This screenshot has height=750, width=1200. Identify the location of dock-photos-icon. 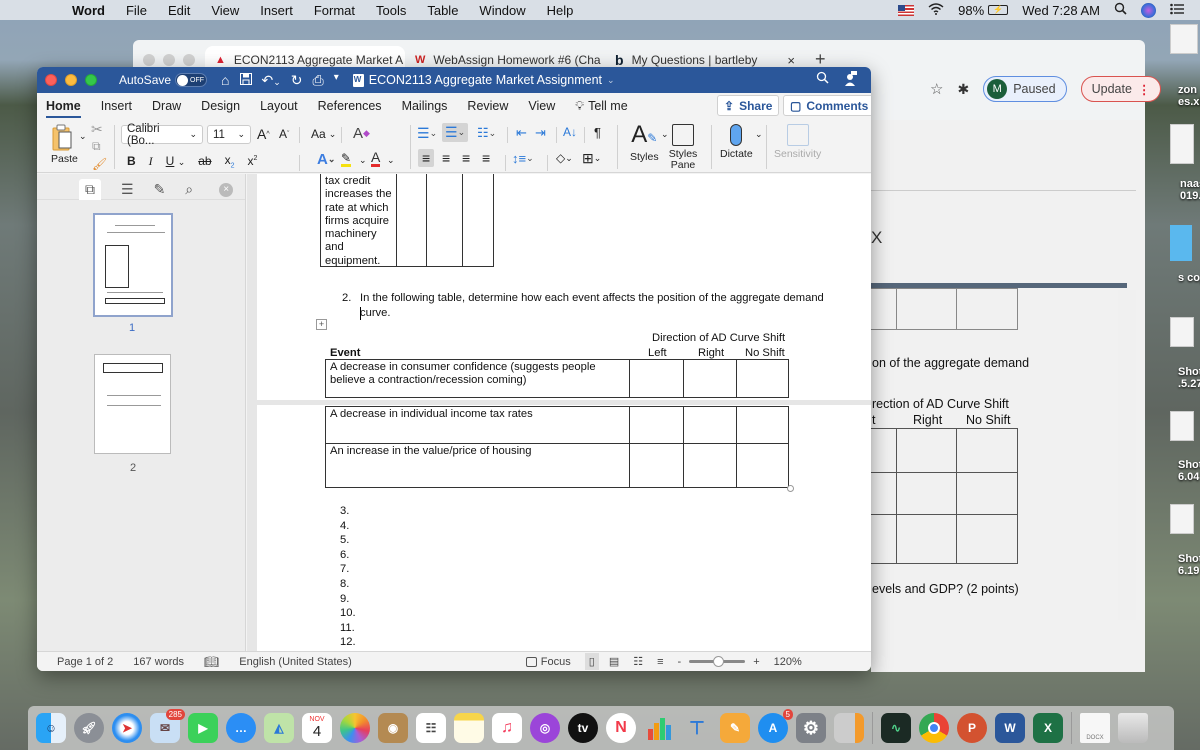
(355, 728).